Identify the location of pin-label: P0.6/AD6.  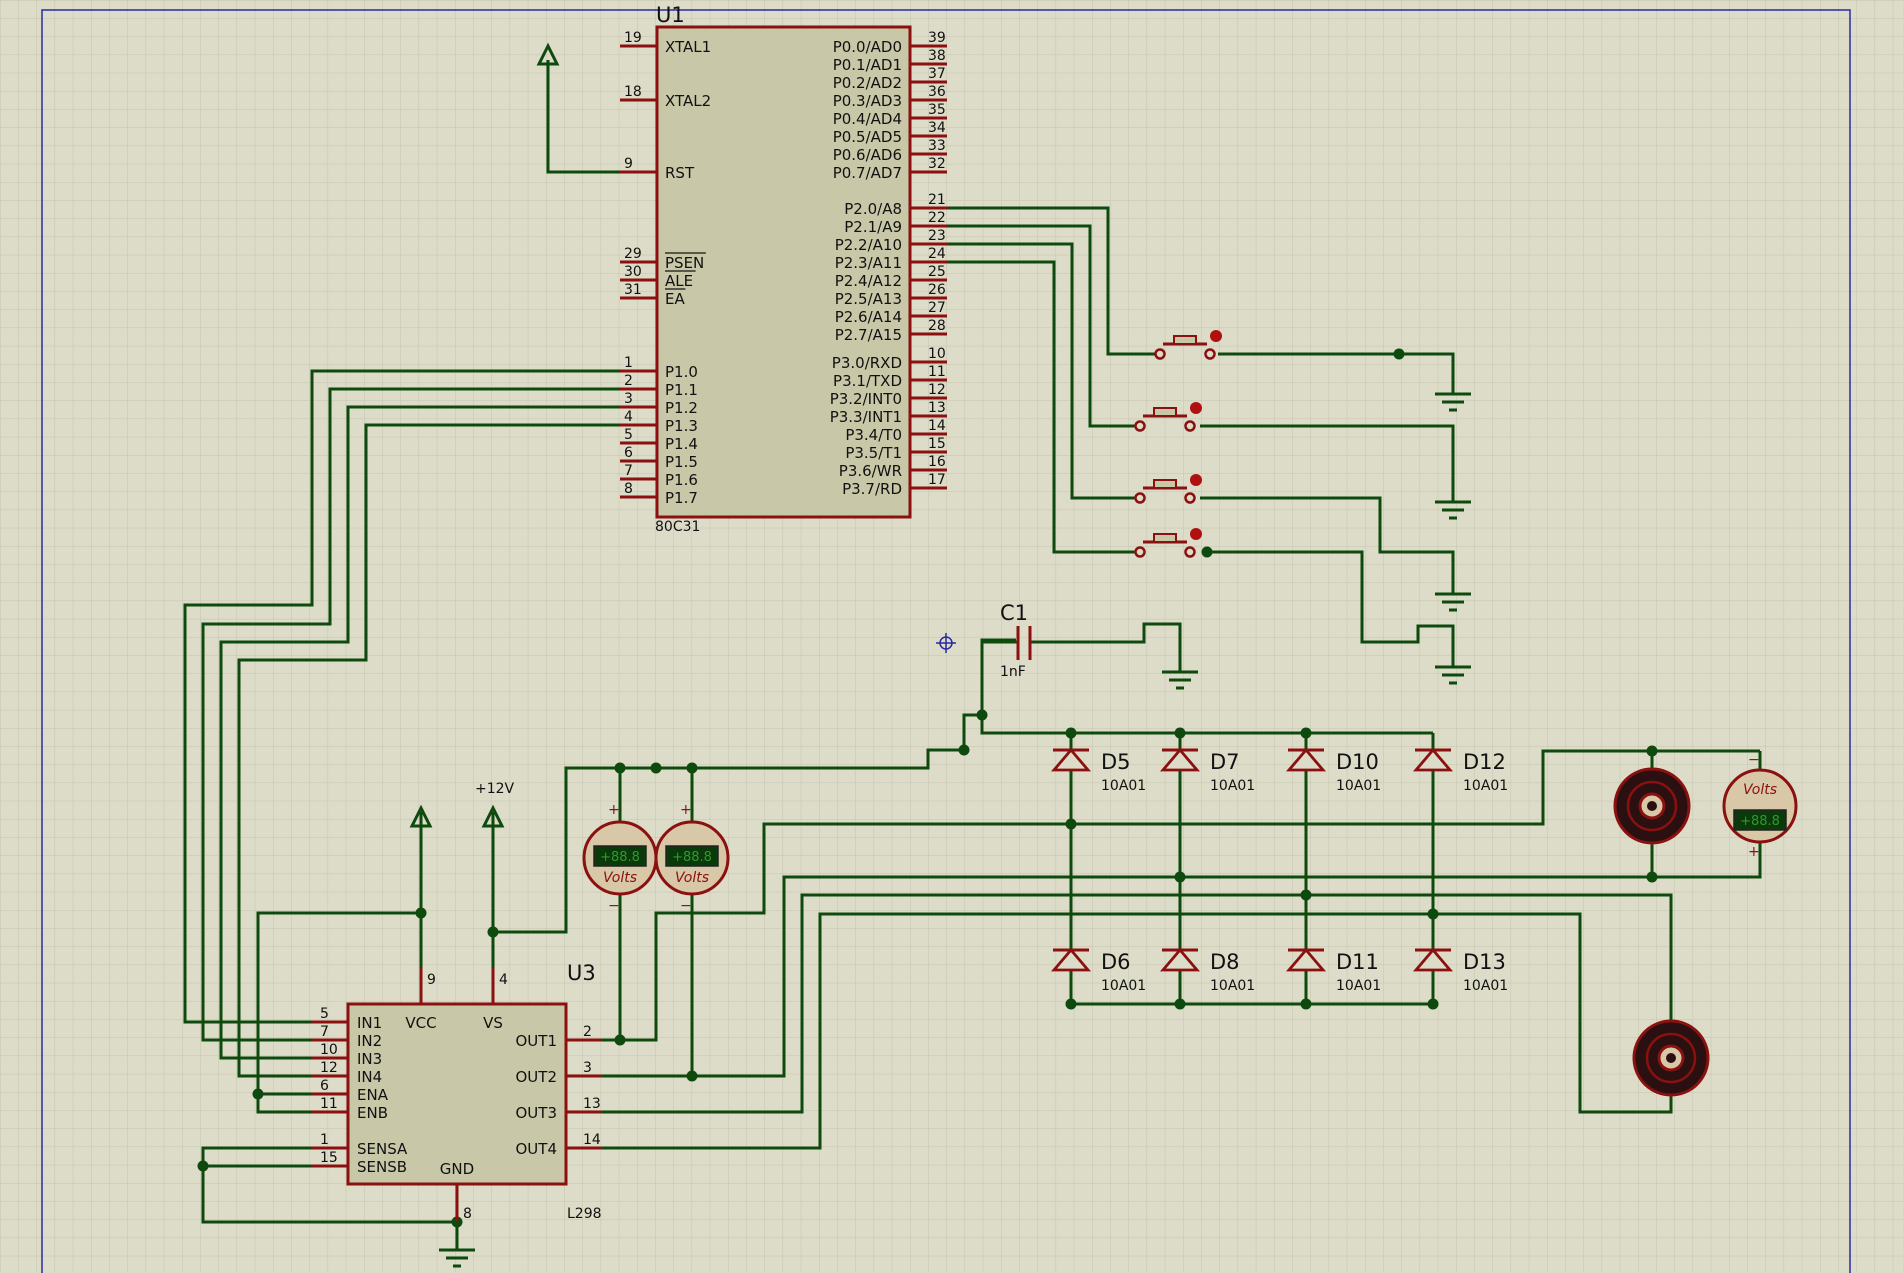
(867, 155).